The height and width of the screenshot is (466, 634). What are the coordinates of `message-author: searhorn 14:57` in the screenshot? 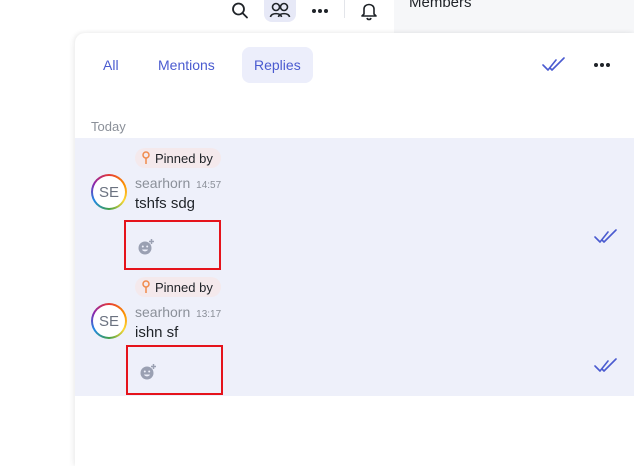 It's located at (178, 183).